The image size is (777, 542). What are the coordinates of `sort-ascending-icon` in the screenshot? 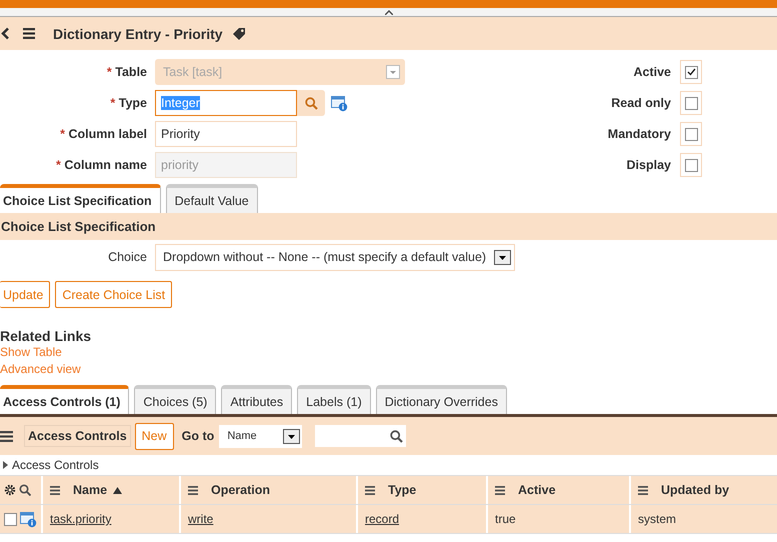 It's located at (117, 490).